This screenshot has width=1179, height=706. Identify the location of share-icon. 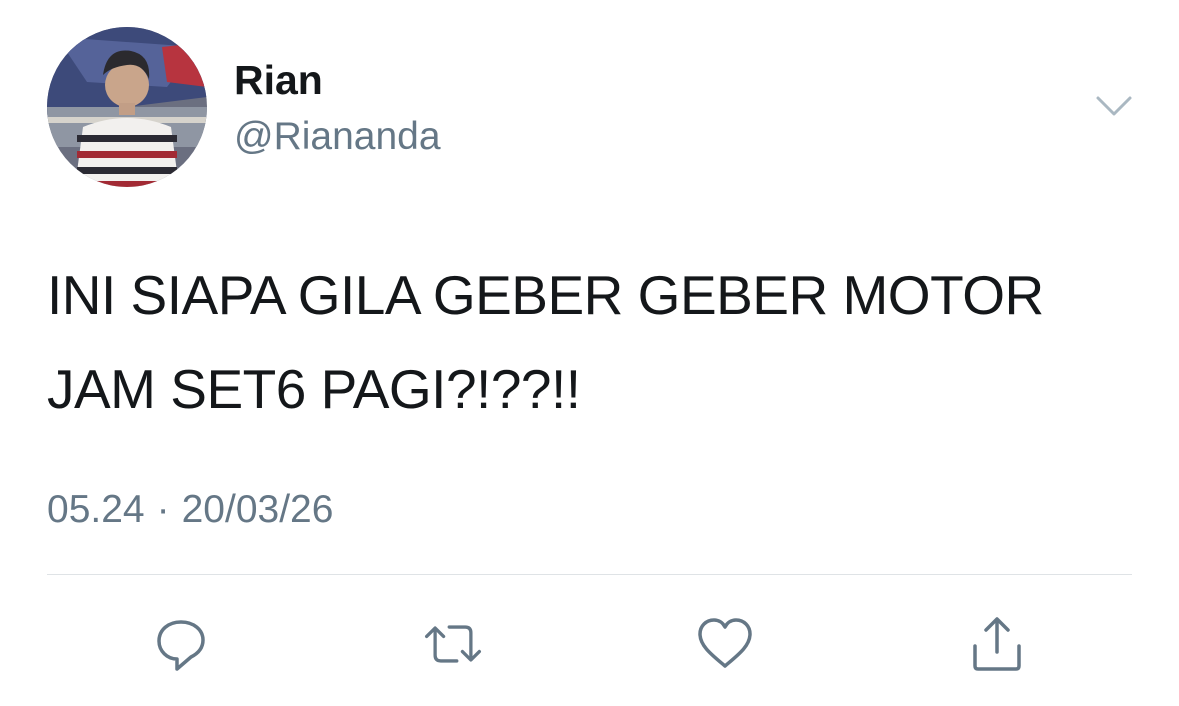
(997, 644).